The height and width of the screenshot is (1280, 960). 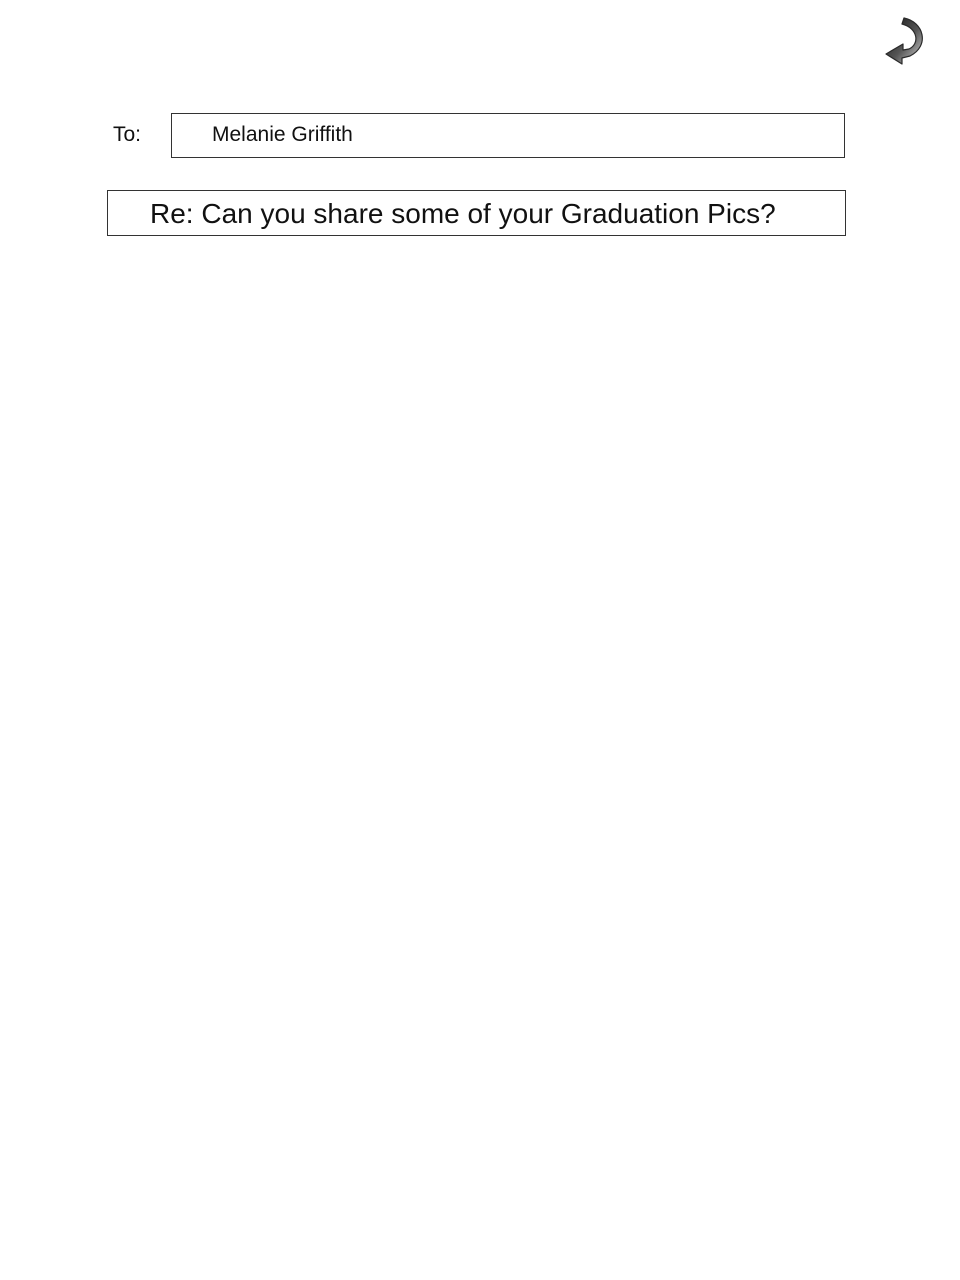 I want to click on reply-button, so click(x=907, y=41).